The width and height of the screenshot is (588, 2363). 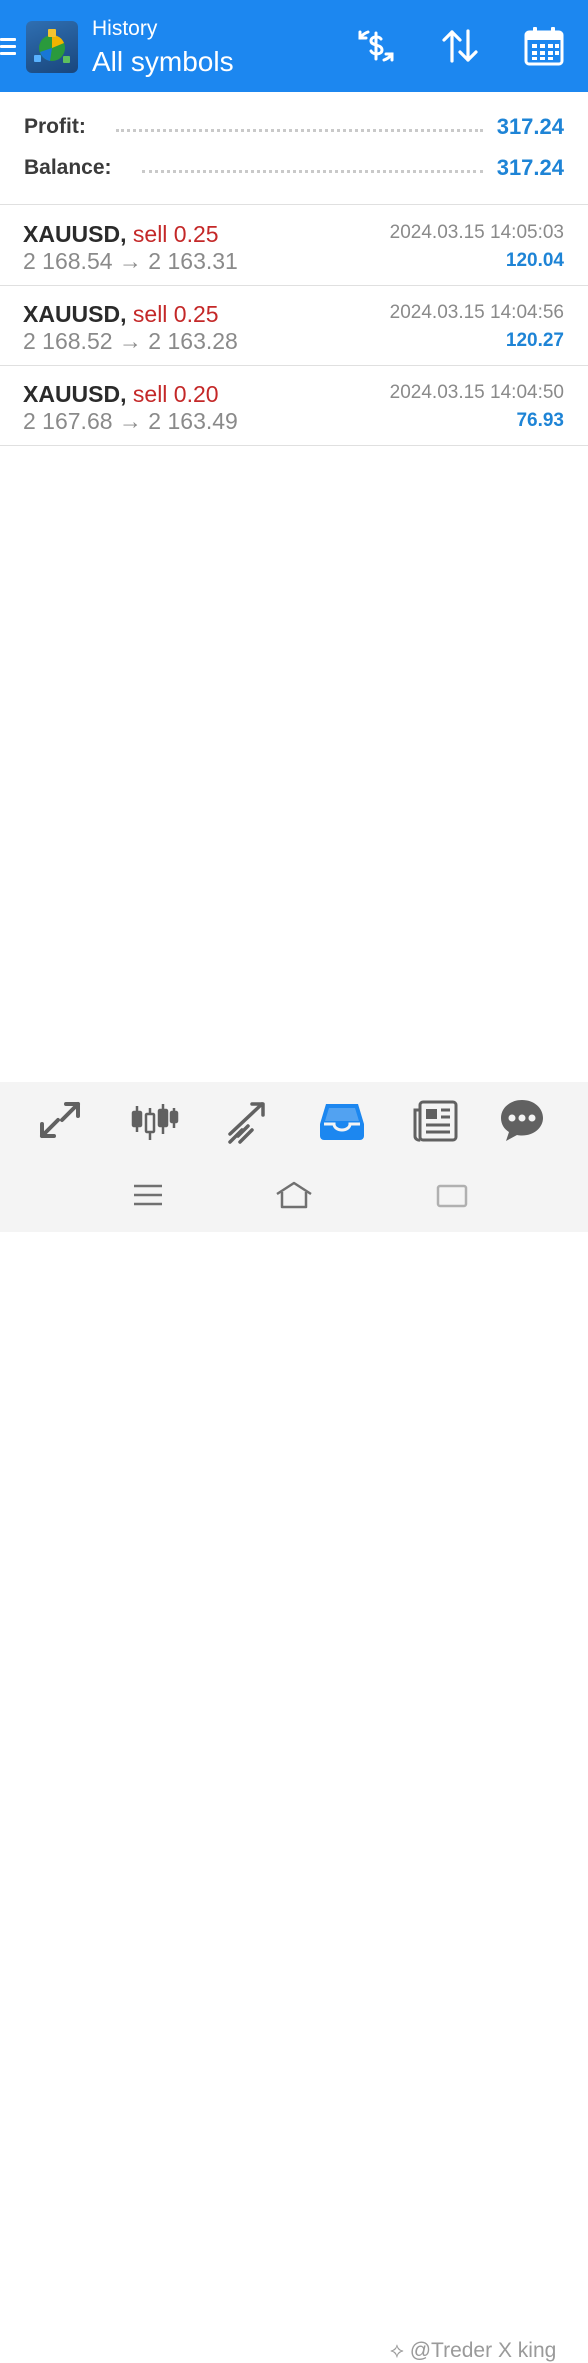 What do you see at coordinates (540, 420) in the screenshot?
I see `deal-profit: 76.93` at bounding box center [540, 420].